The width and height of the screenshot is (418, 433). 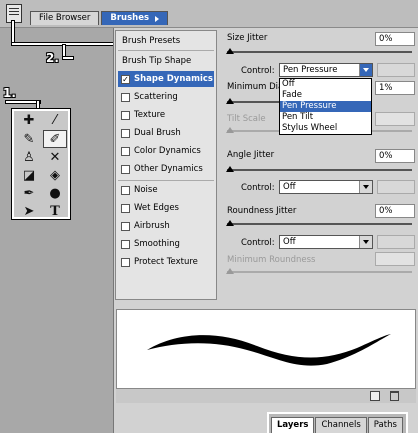 I want to click on dropdown-option-pen-pressure: Pen Pressure, so click(x=325, y=106).